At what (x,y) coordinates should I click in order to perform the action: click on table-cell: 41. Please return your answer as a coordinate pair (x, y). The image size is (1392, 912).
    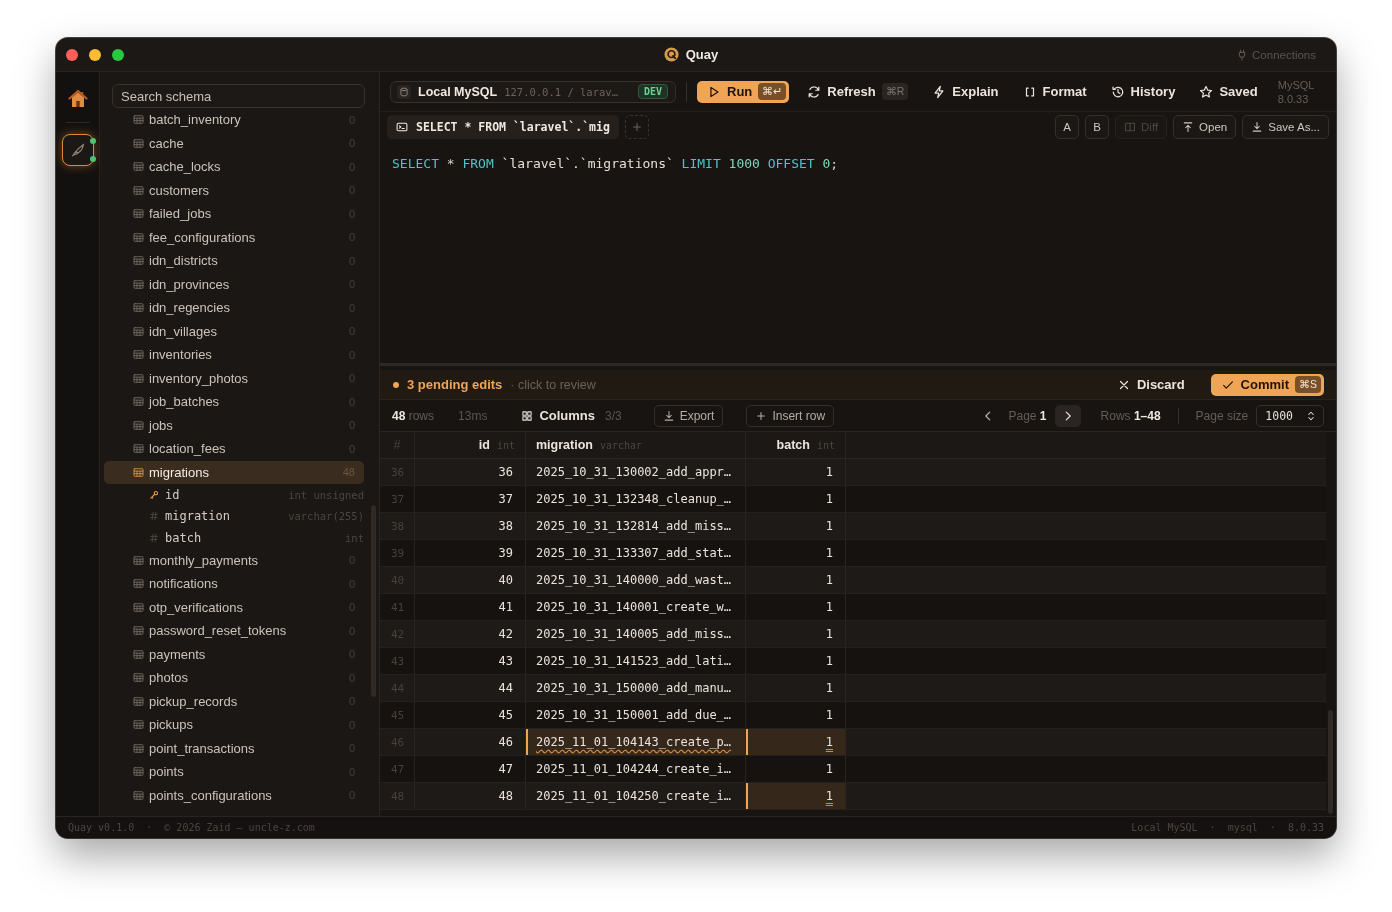
    Looking at the image, I should click on (470, 607).